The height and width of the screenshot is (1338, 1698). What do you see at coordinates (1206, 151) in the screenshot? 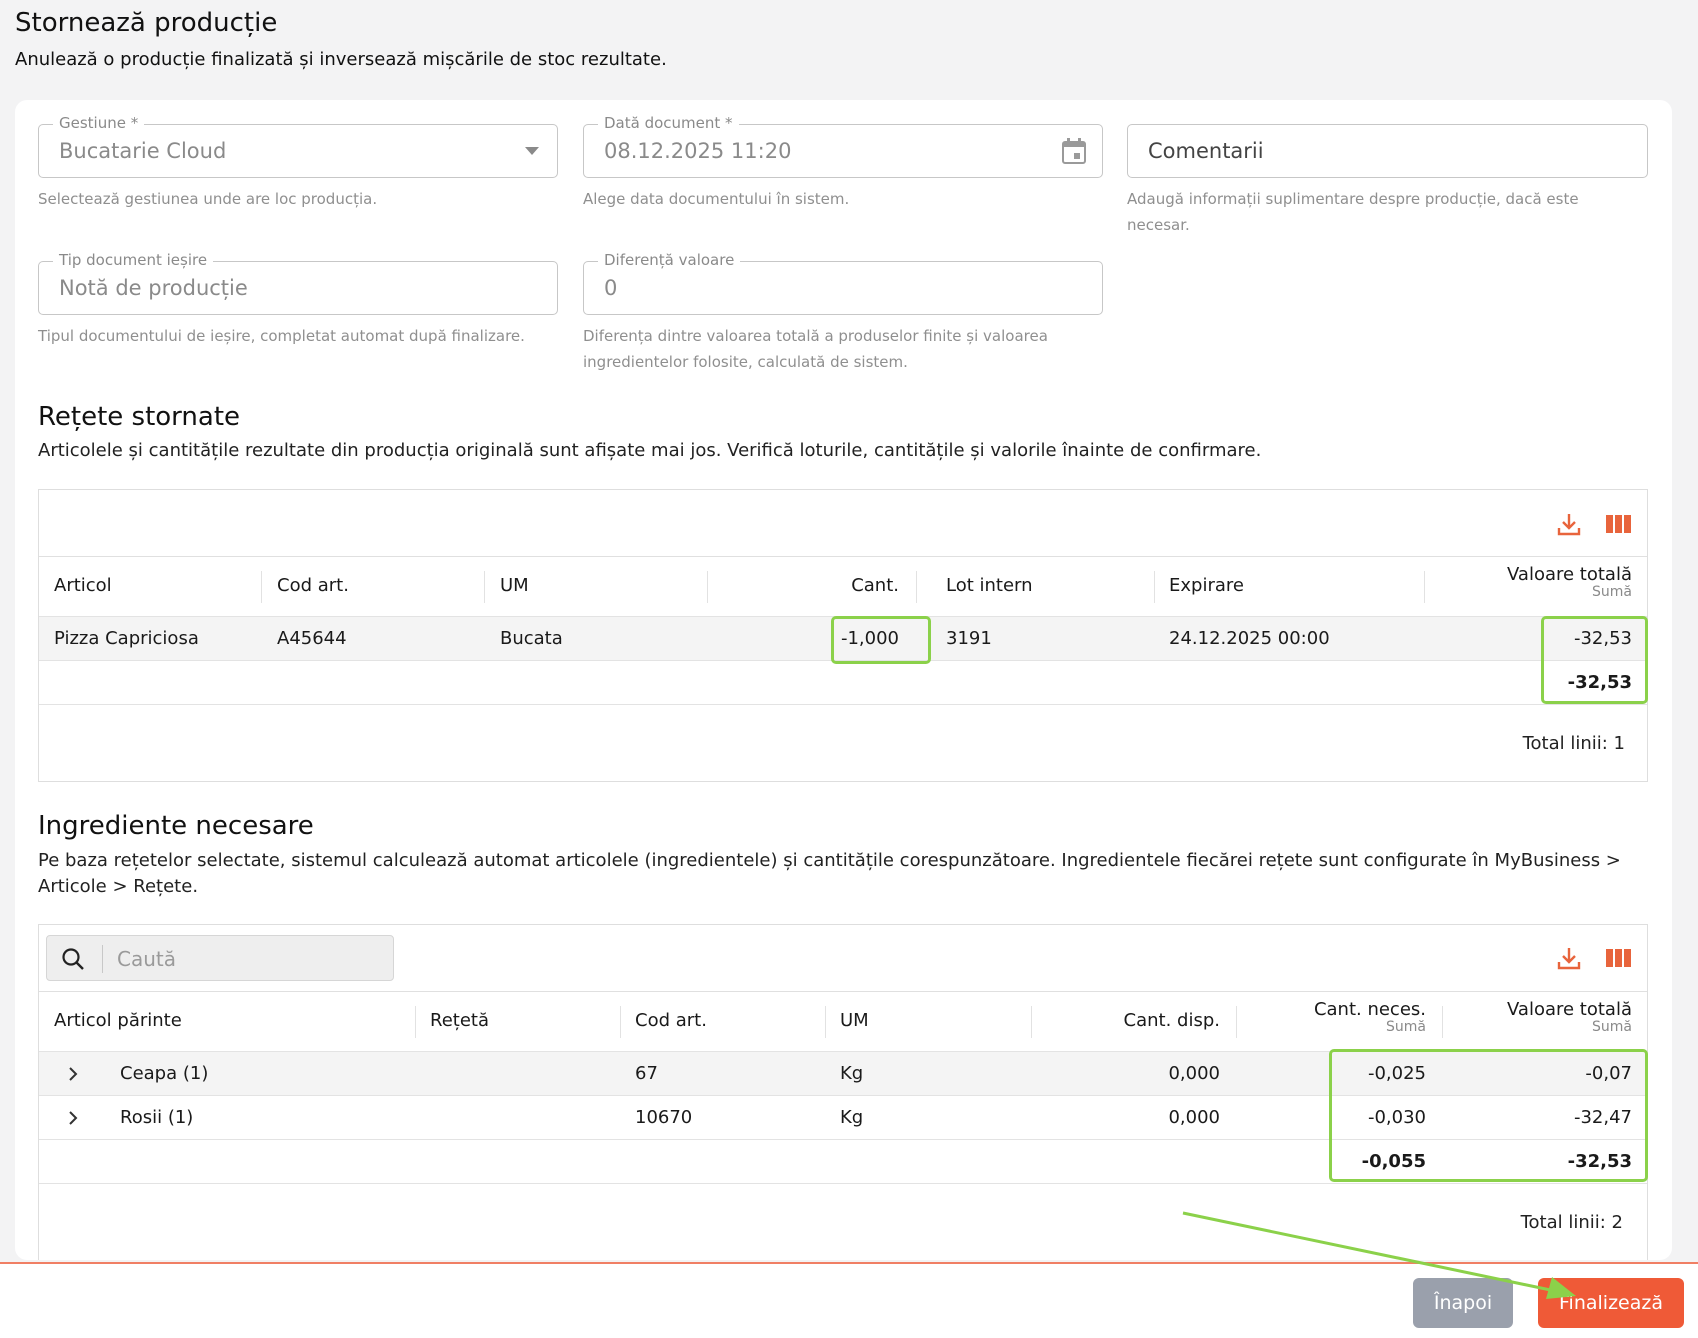
I see `comments-placeholder: Comentarii` at bounding box center [1206, 151].